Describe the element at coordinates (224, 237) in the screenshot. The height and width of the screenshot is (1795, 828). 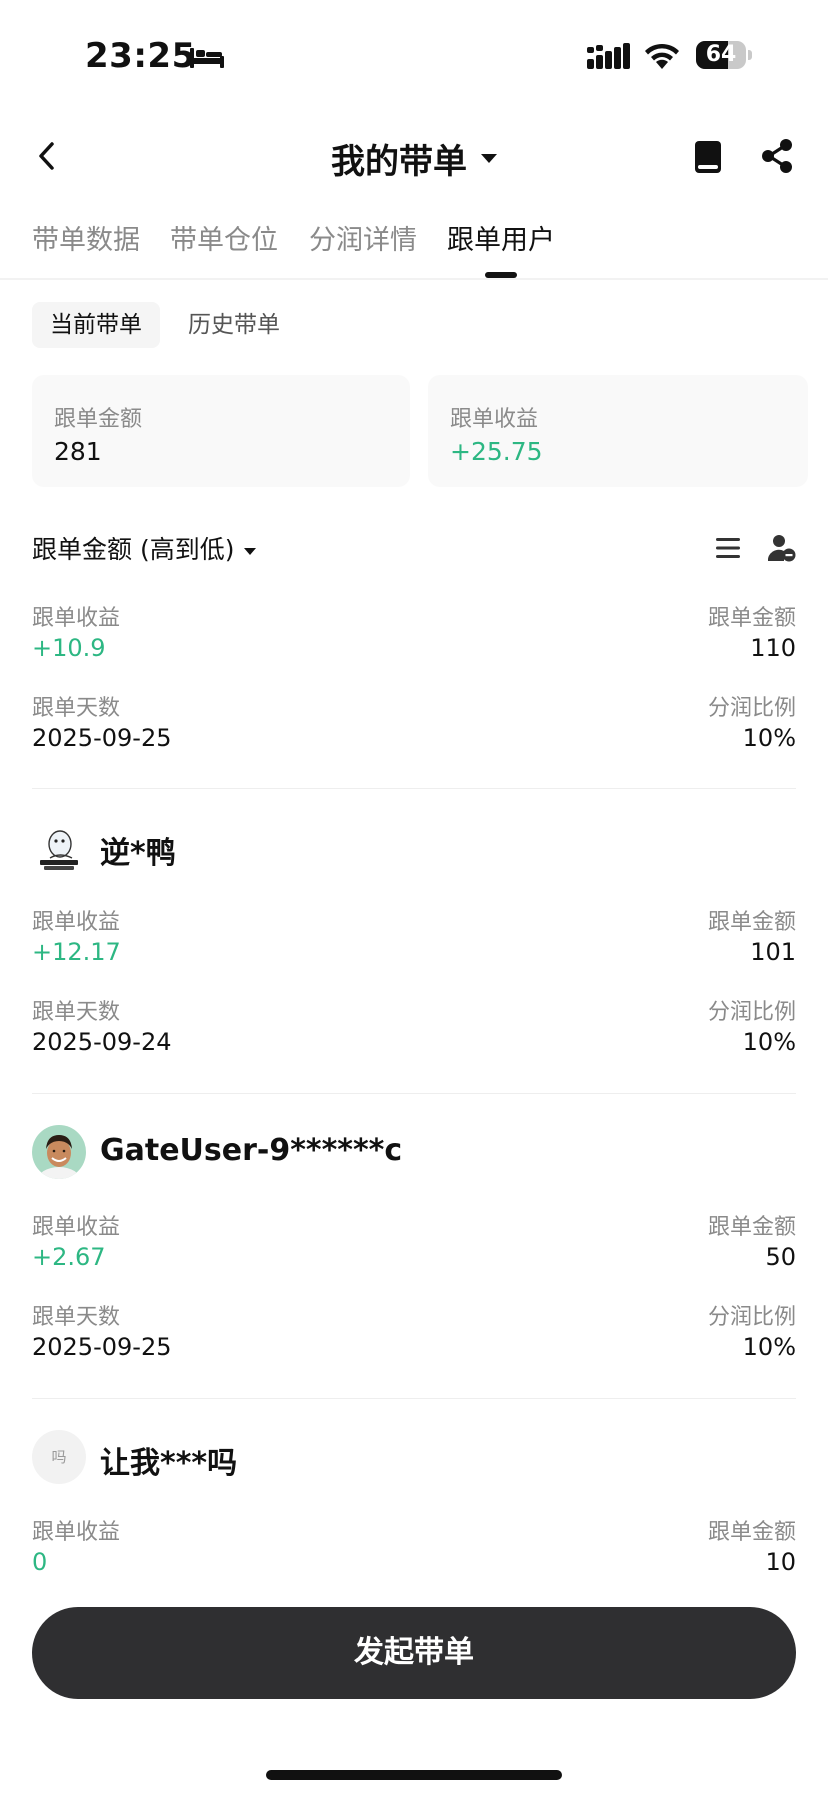
I see `tab-leading-positions: 带单仓位` at that location.